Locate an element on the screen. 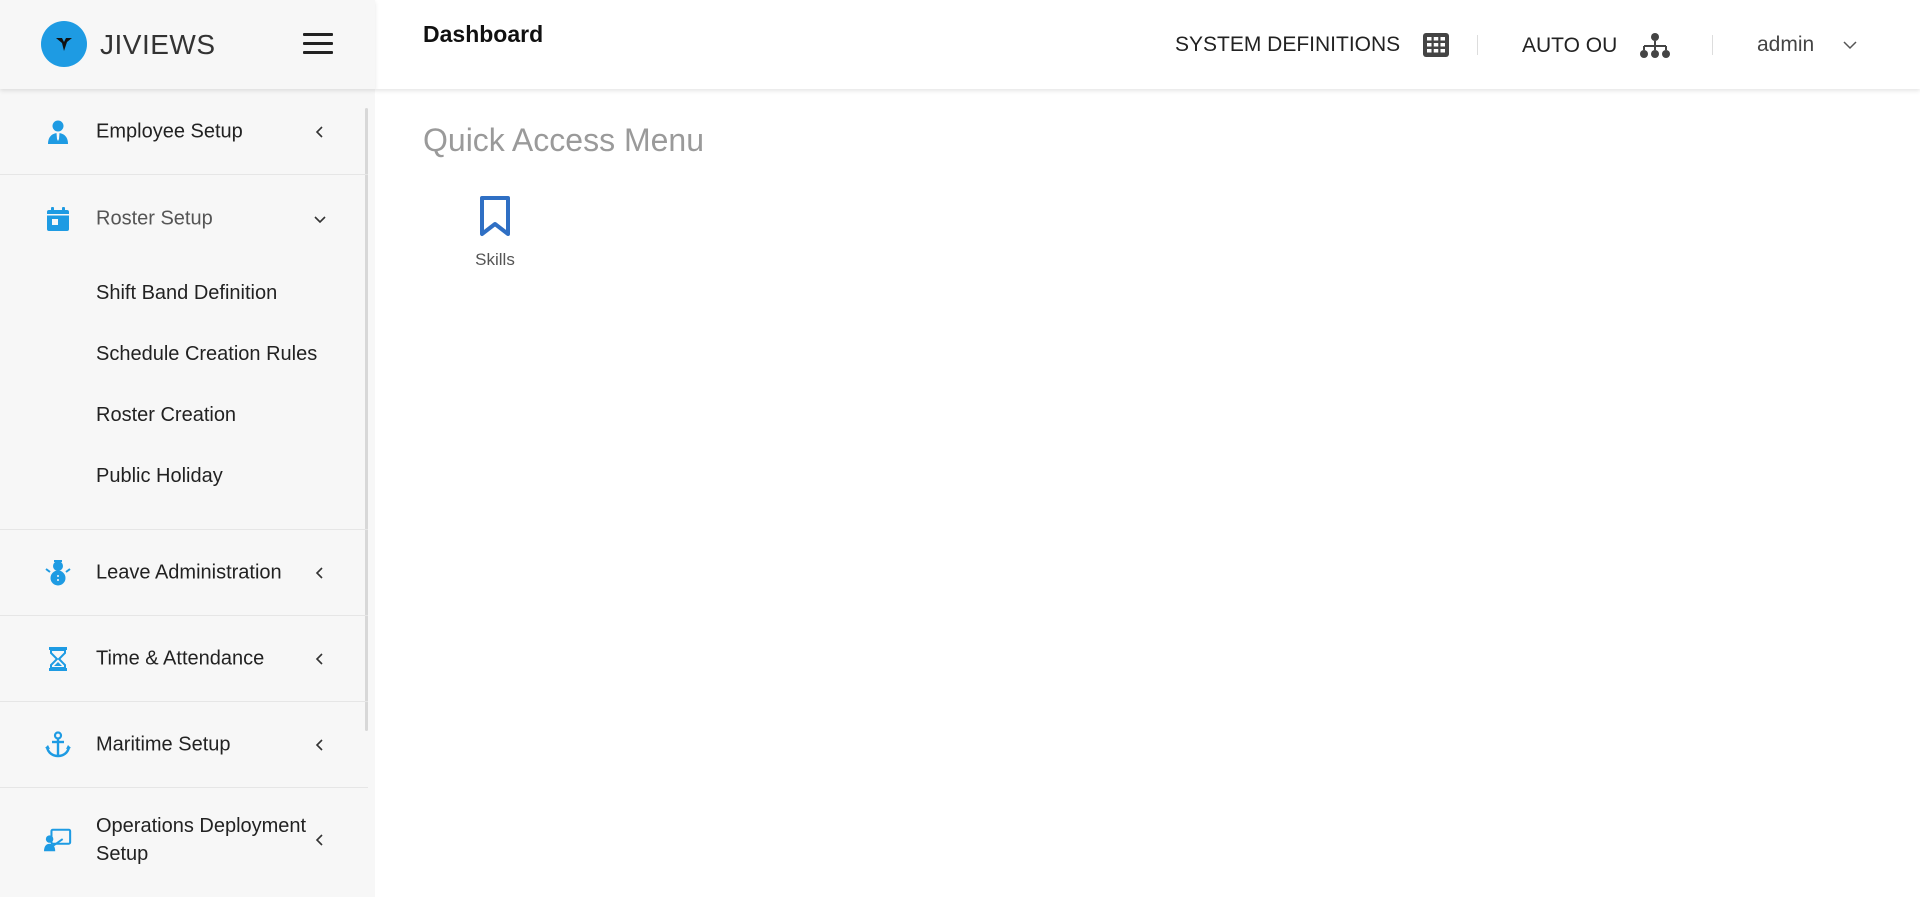 The width and height of the screenshot is (1920, 897). system-definitions-label: SYSTEM DEFINITIONS is located at coordinates (1288, 44).